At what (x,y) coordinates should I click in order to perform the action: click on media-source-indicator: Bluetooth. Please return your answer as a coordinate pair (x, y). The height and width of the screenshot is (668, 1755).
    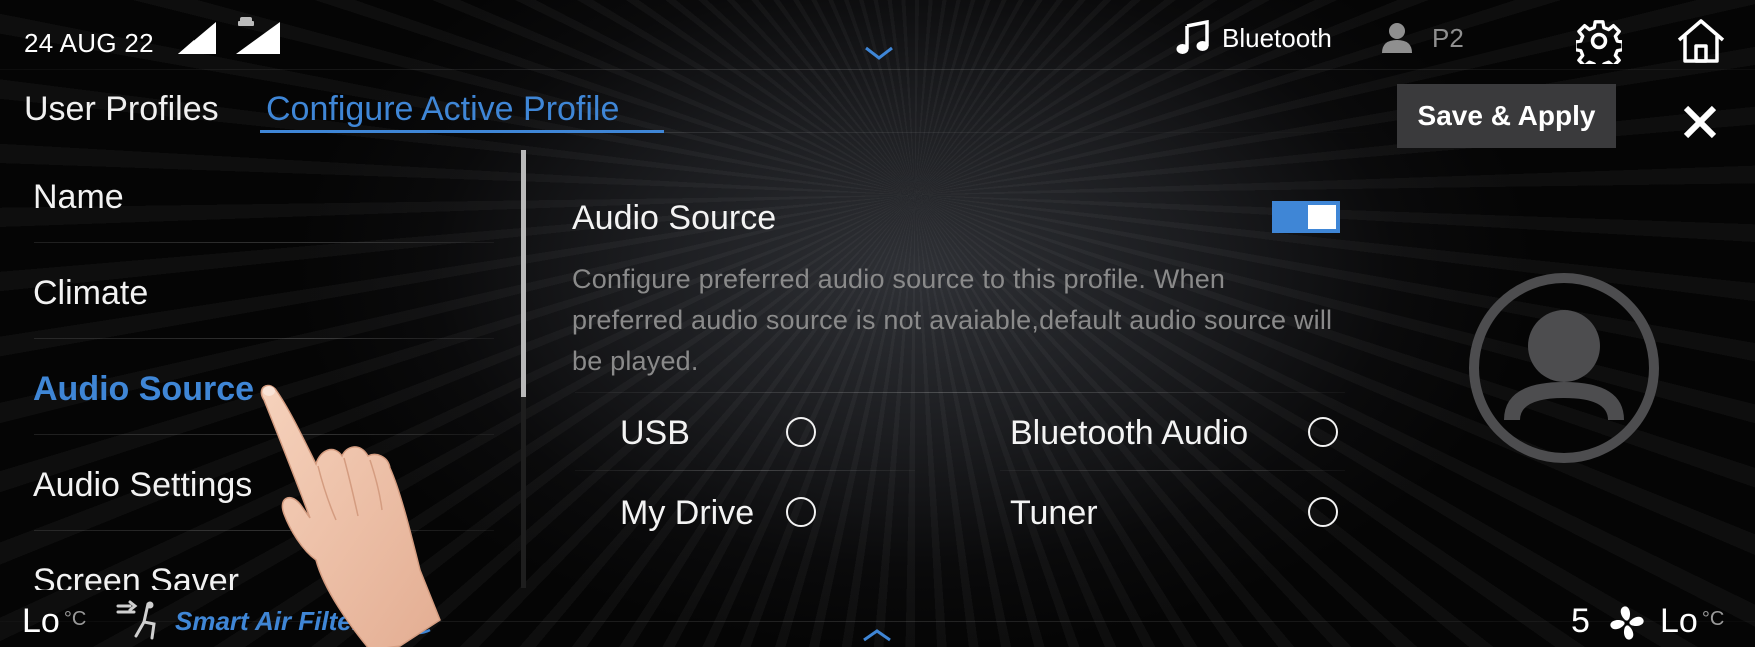
    Looking at the image, I should click on (1254, 38).